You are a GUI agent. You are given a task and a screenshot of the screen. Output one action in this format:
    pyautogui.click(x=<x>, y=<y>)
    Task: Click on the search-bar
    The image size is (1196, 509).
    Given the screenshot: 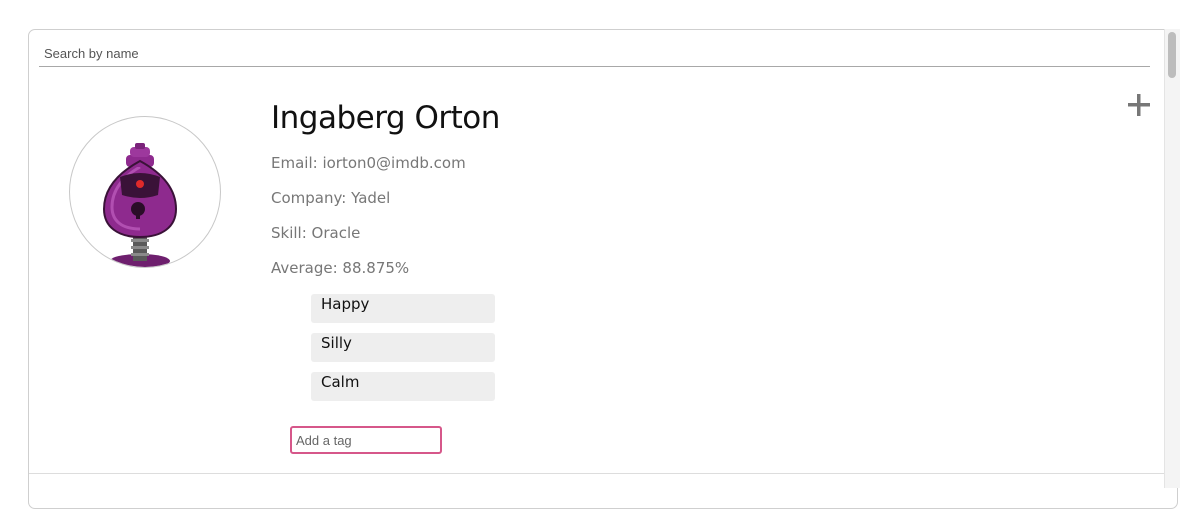 What is the action you would take?
    pyautogui.click(x=594, y=53)
    